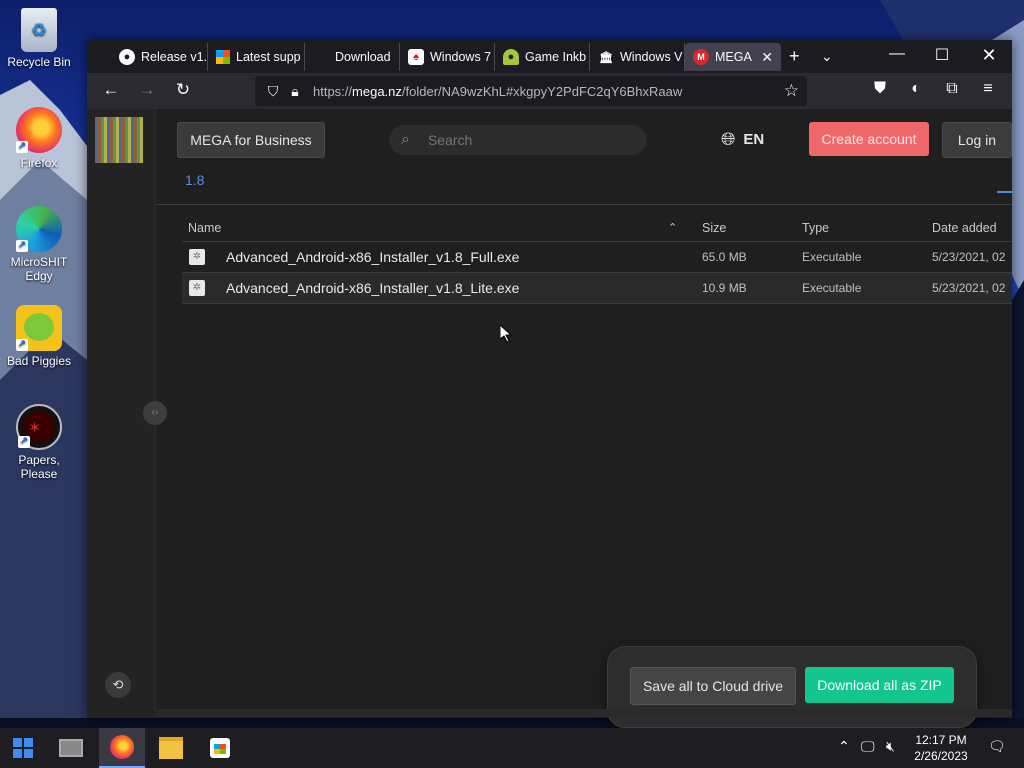 This screenshot has width=1024, height=768. Describe the element at coordinates (767, 57) in the screenshot. I see `close-tab-icon: ✕` at that location.